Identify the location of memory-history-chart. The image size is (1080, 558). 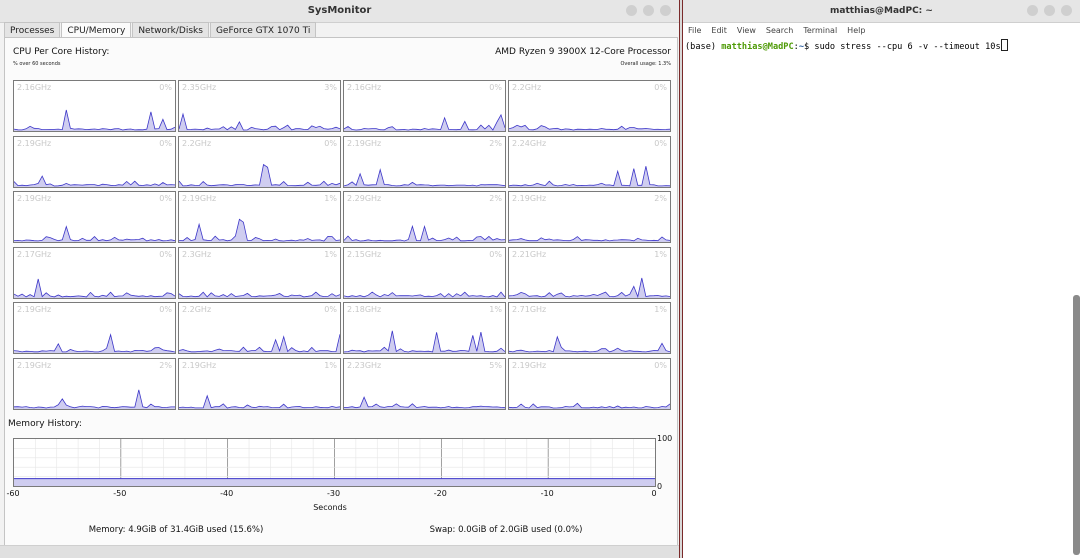
(334, 462).